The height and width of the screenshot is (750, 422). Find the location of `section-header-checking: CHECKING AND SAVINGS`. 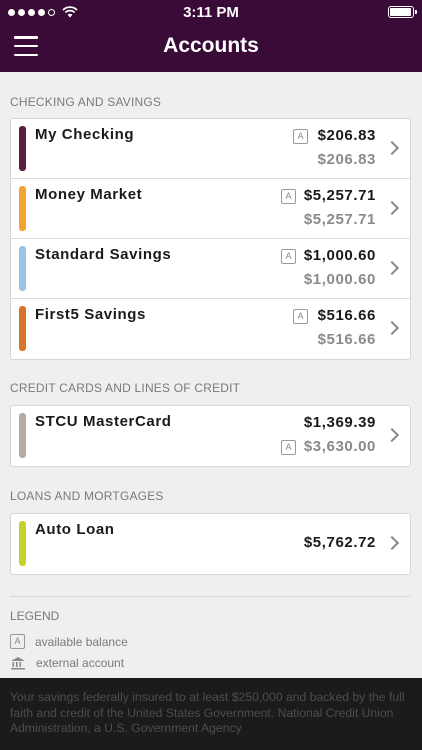

section-header-checking: CHECKING AND SAVINGS is located at coordinates (86, 102).